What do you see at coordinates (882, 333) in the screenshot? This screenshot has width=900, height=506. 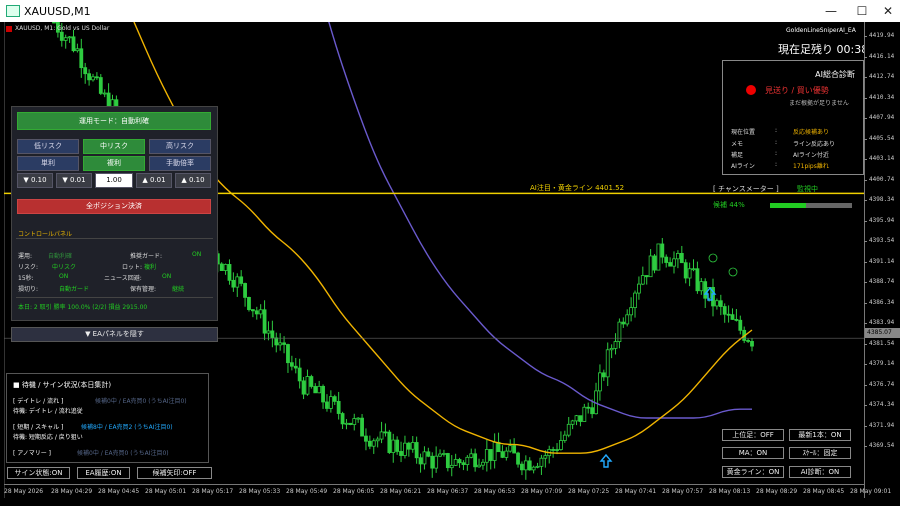 I see `current-price-tag: 4385.07` at bounding box center [882, 333].